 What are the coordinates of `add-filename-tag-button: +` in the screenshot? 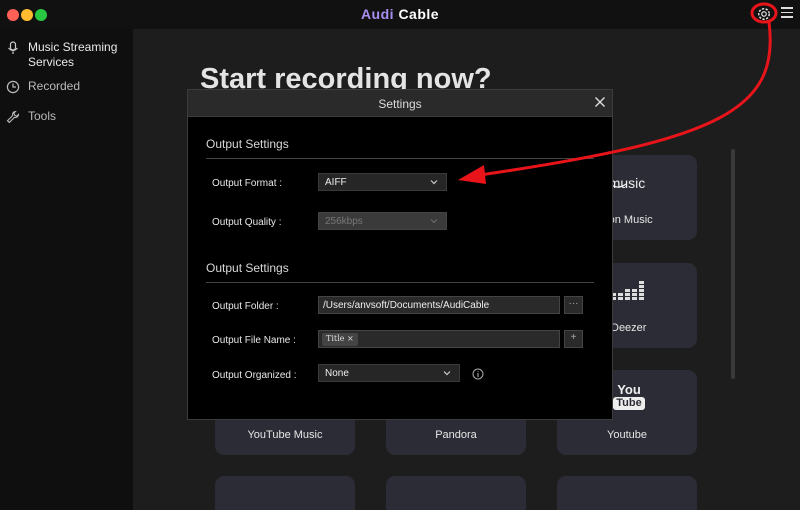 It's located at (573, 339).